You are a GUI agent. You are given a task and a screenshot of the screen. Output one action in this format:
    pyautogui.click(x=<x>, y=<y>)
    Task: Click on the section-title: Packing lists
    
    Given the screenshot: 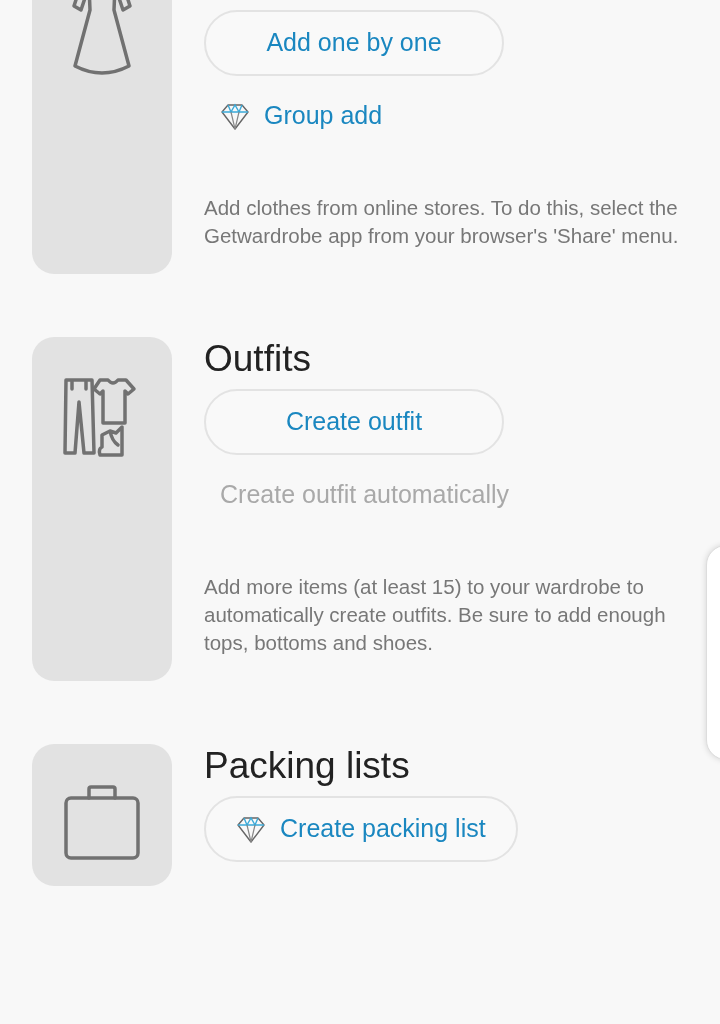 What is the action you would take?
    pyautogui.click(x=307, y=766)
    